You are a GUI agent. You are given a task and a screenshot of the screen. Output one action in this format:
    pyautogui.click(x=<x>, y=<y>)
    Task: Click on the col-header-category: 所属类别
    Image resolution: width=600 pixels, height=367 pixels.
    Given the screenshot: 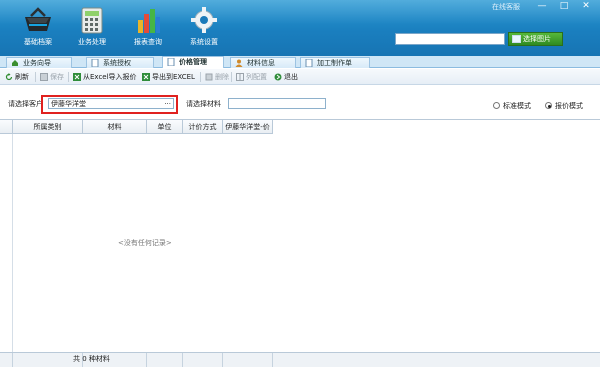 What is the action you would take?
    pyautogui.click(x=48, y=127)
    